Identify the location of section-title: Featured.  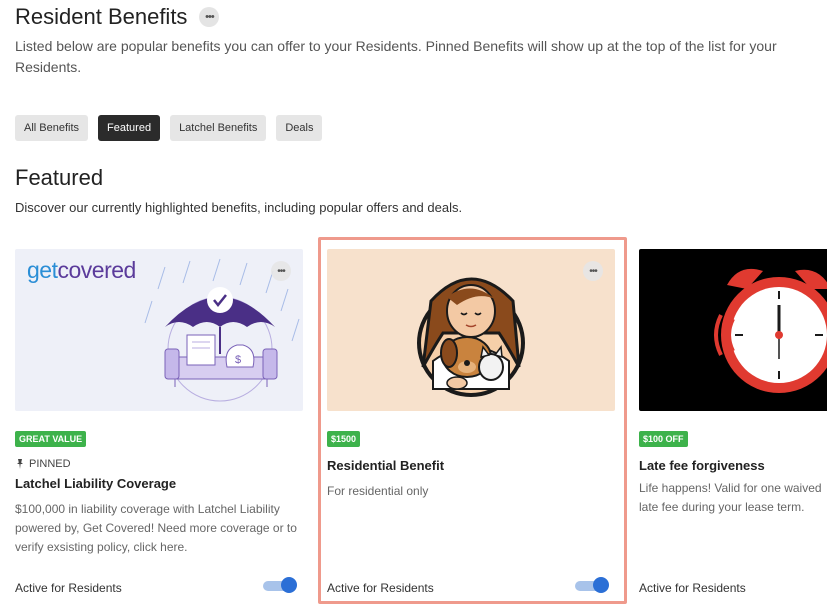
(59, 177).